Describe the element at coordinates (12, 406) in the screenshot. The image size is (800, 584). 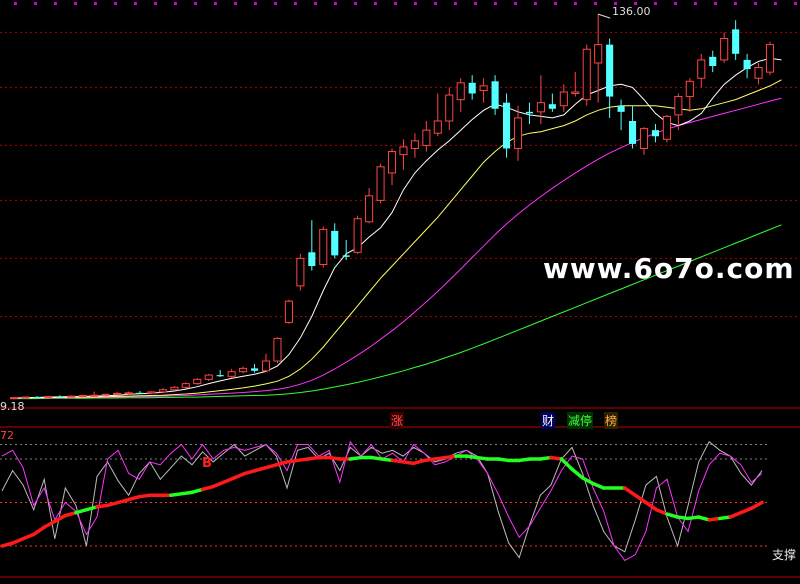
I see `low-price-label: 9.18` at that location.